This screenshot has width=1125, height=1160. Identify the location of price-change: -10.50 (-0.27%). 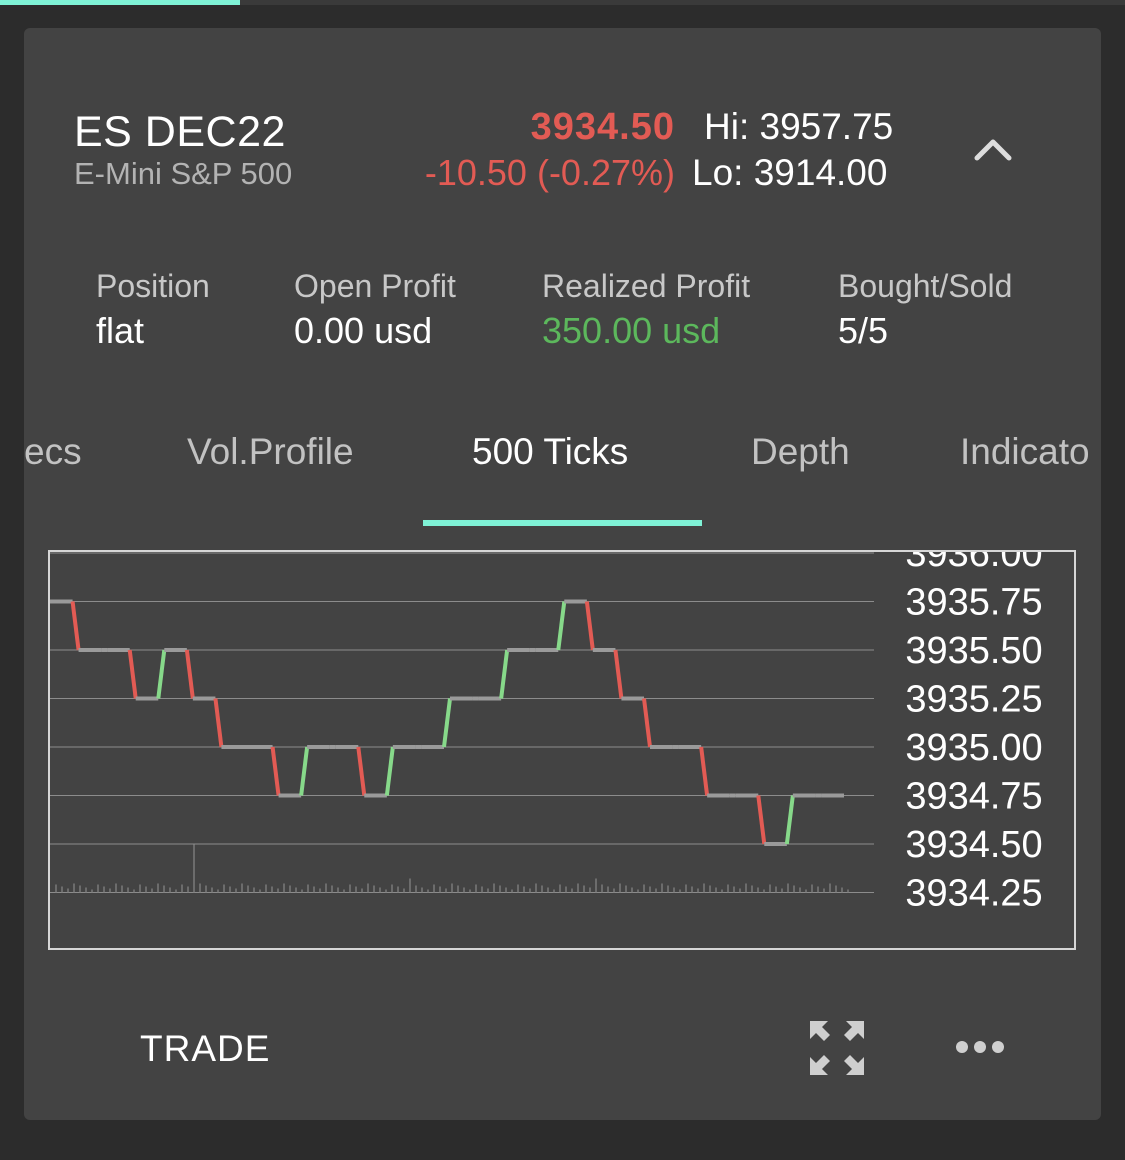
(549, 172).